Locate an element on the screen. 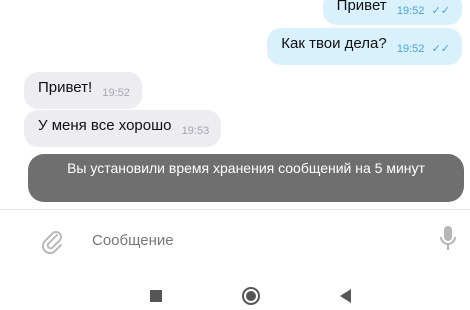 This screenshot has width=470, height=310. incoming-message: Привет! 19:52 is located at coordinates (83, 90).